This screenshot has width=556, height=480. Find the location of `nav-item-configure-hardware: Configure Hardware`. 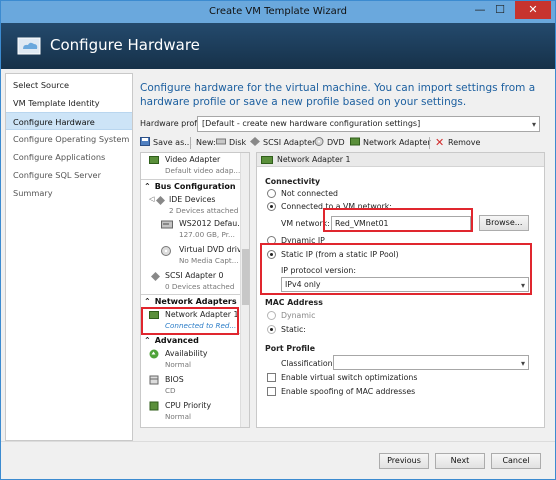

nav-item-configure-hardware: Configure Hardware is located at coordinates (69, 121).